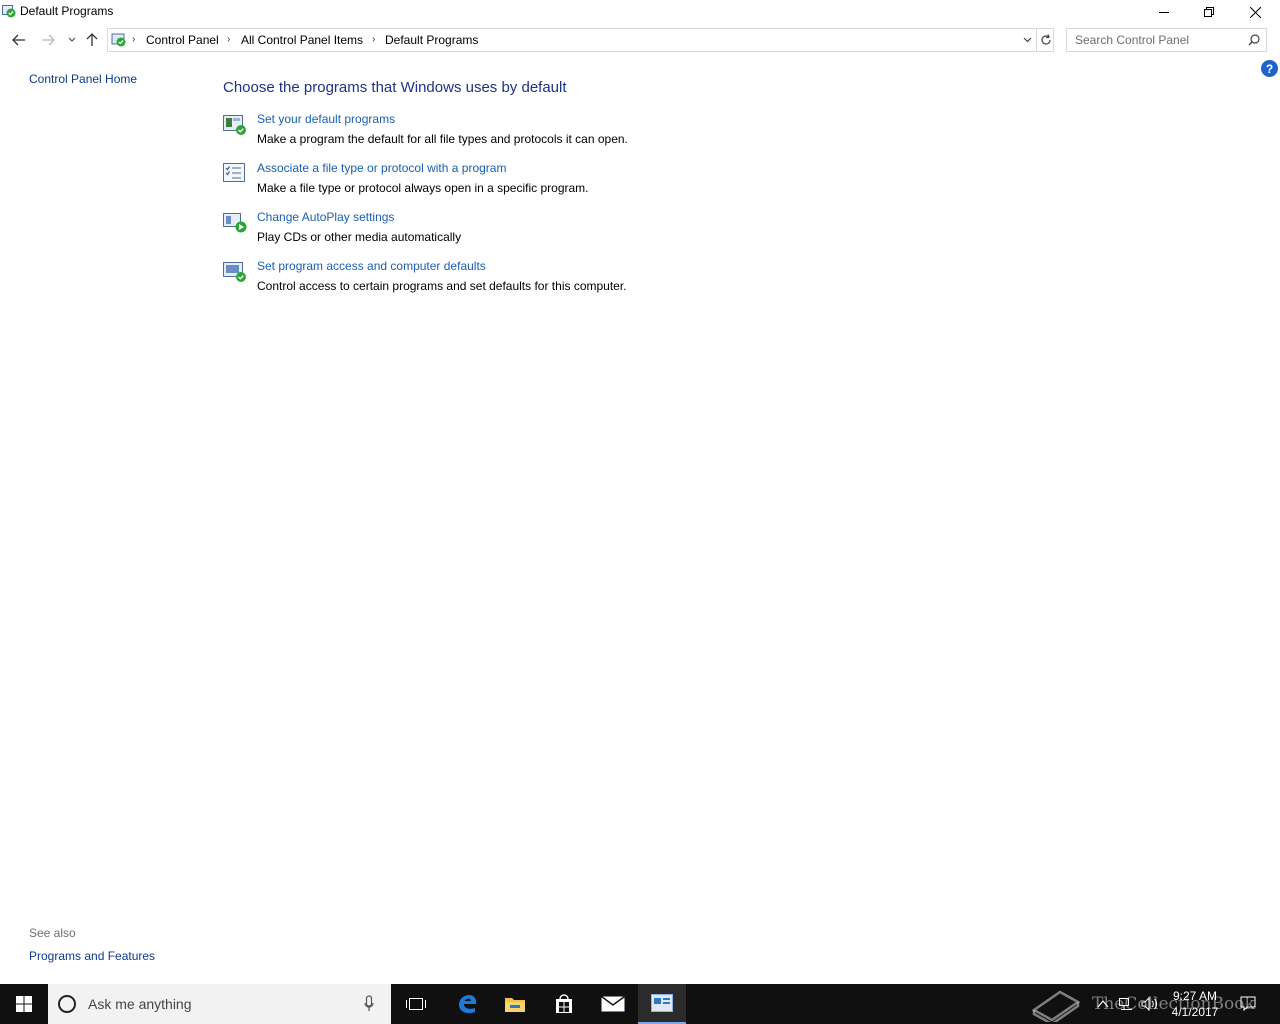 The height and width of the screenshot is (1024, 1280). I want to click on network-button, so click(1126, 1004).